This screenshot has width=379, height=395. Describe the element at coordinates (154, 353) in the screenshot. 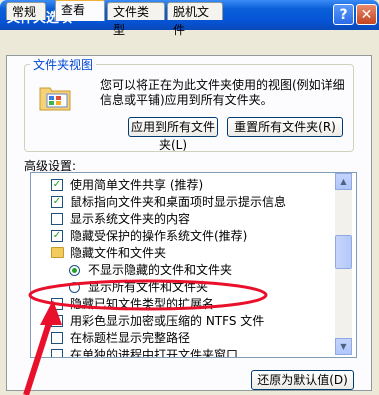

I see `list-item-label: 在单独的进程中打开文件夹窗口` at that location.